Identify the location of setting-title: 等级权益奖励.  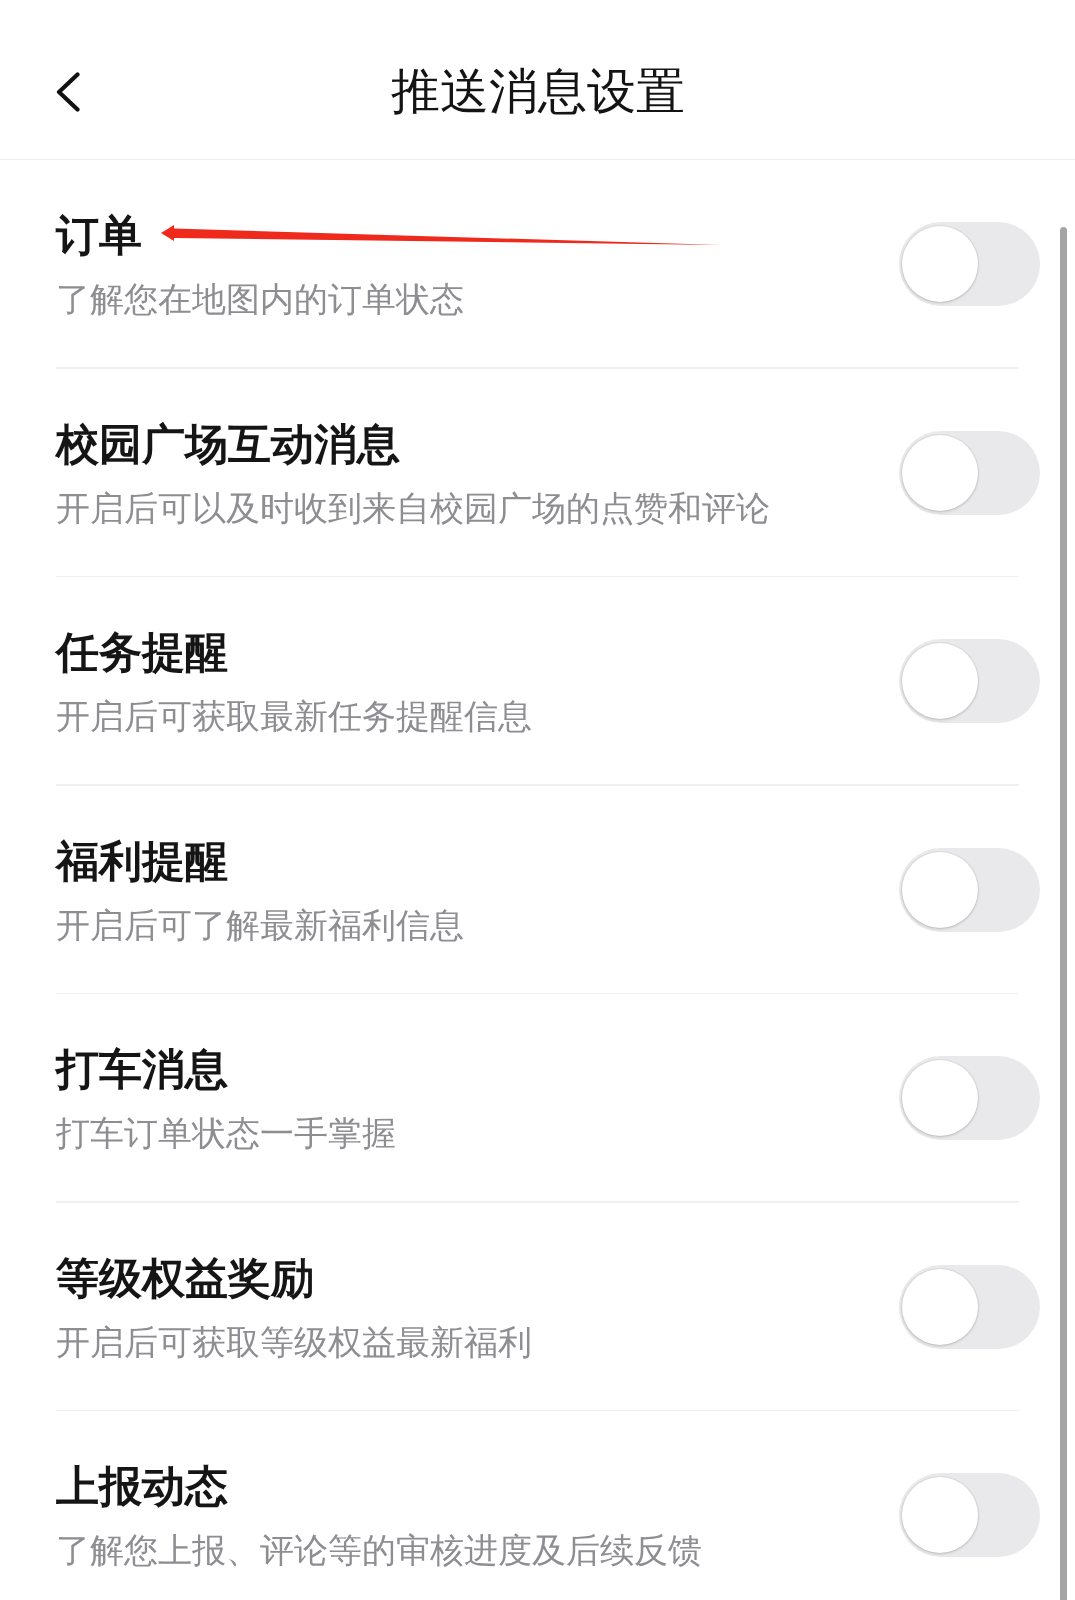
(185, 1277).